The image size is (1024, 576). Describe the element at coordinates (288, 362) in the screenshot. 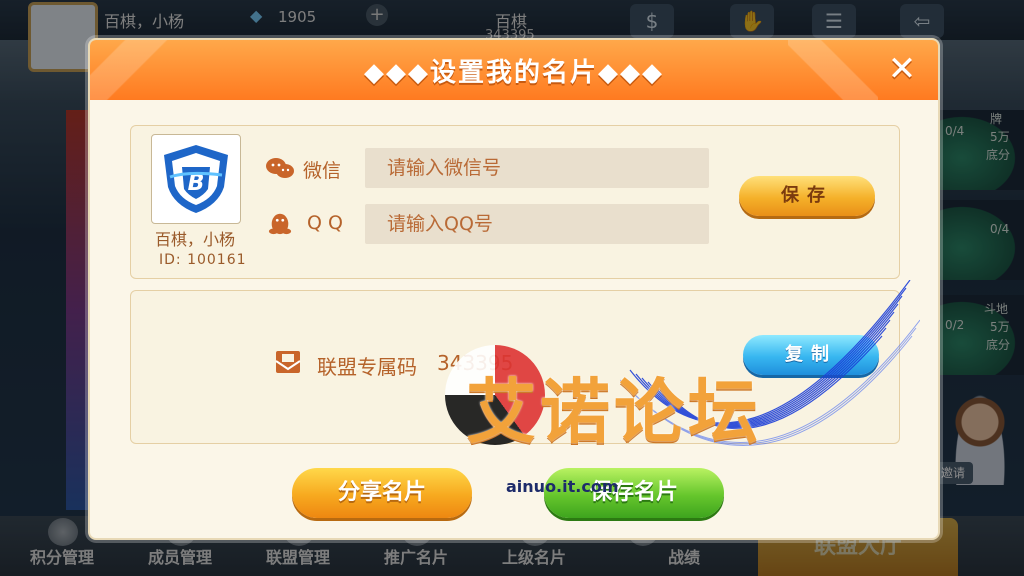

I see `envelope-icon` at that location.